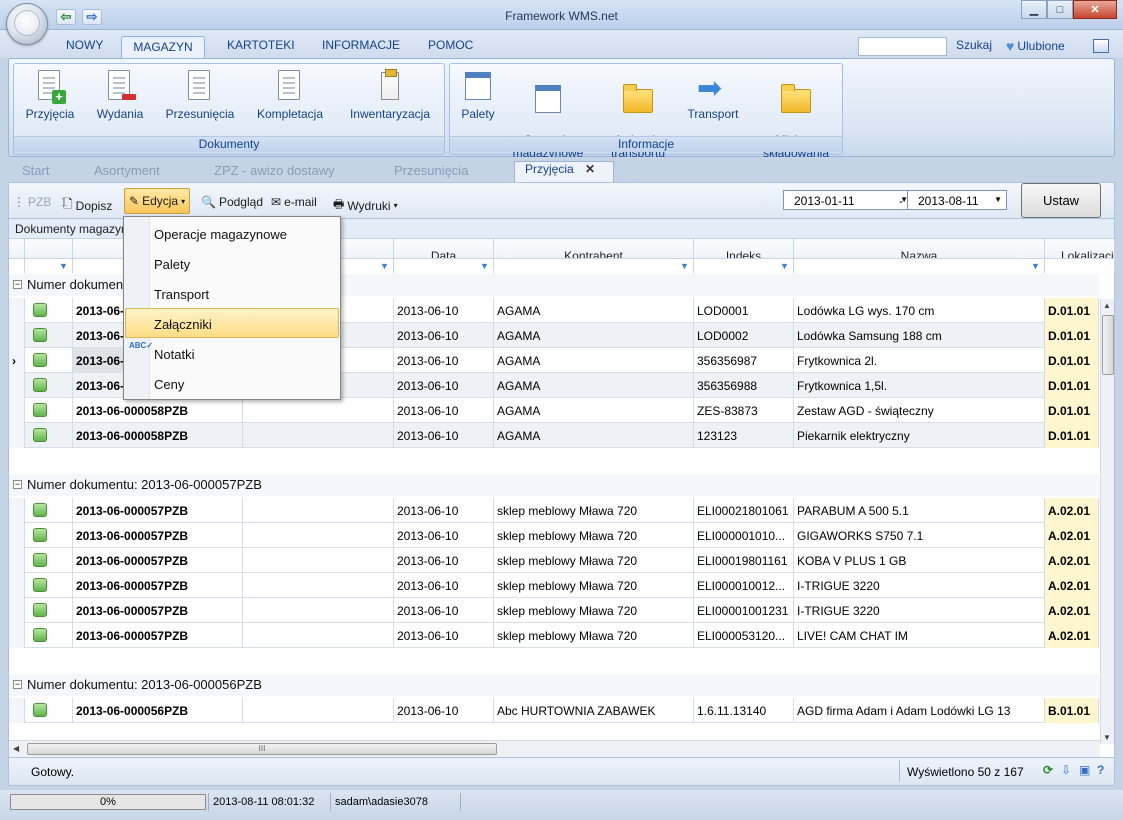 The image size is (1123, 820). What do you see at coordinates (163, 47) in the screenshot?
I see `tab-magazyn: MAGAZYN` at bounding box center [163, 47].